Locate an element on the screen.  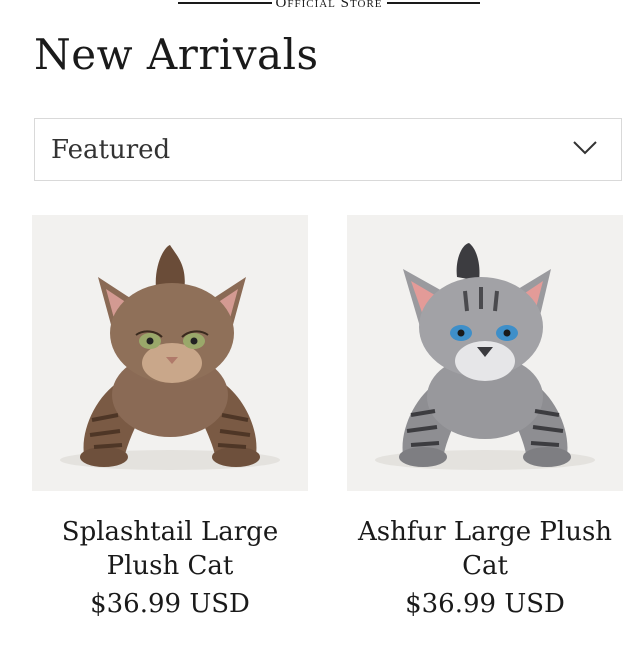
store-label: Official Store is located at coordinates (329, 5).